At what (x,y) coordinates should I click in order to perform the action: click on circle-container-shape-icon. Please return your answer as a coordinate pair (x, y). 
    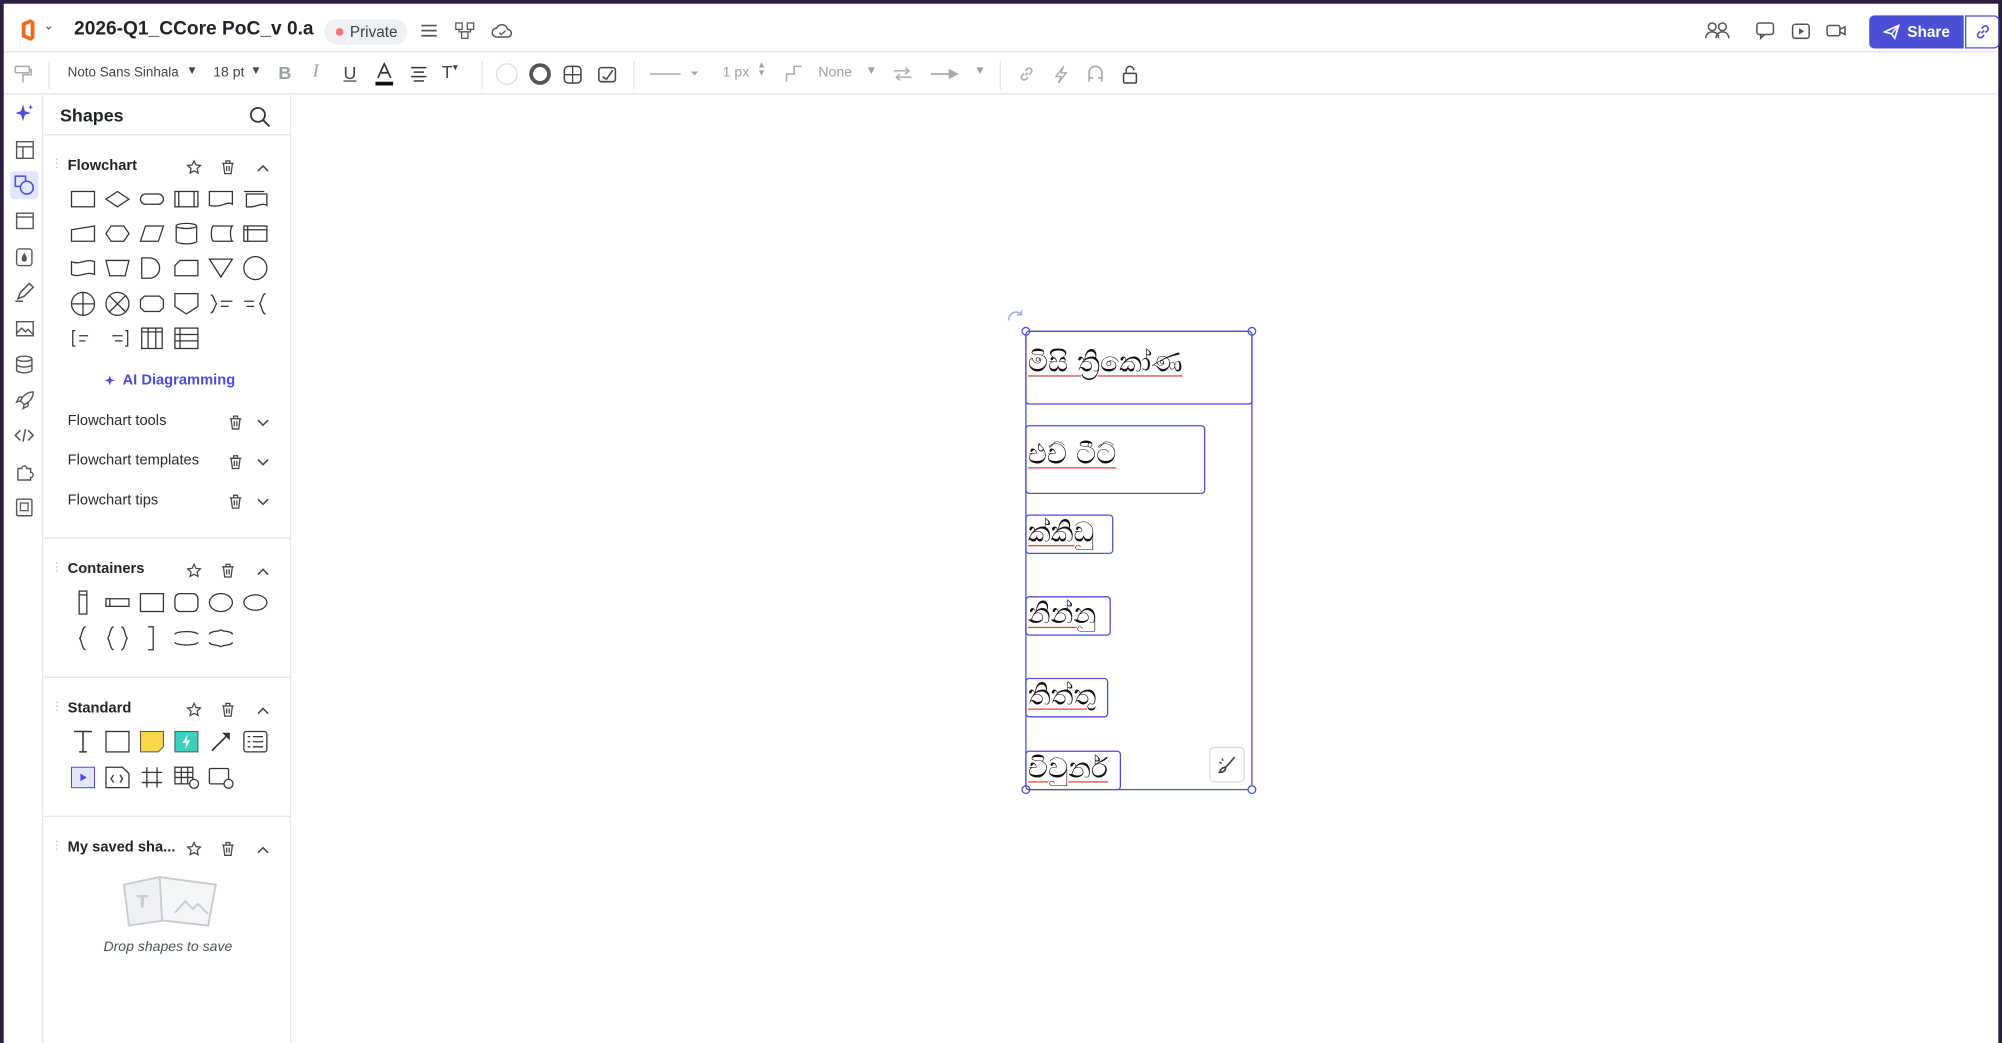
    Looking at the image, I should click on (221, 603).